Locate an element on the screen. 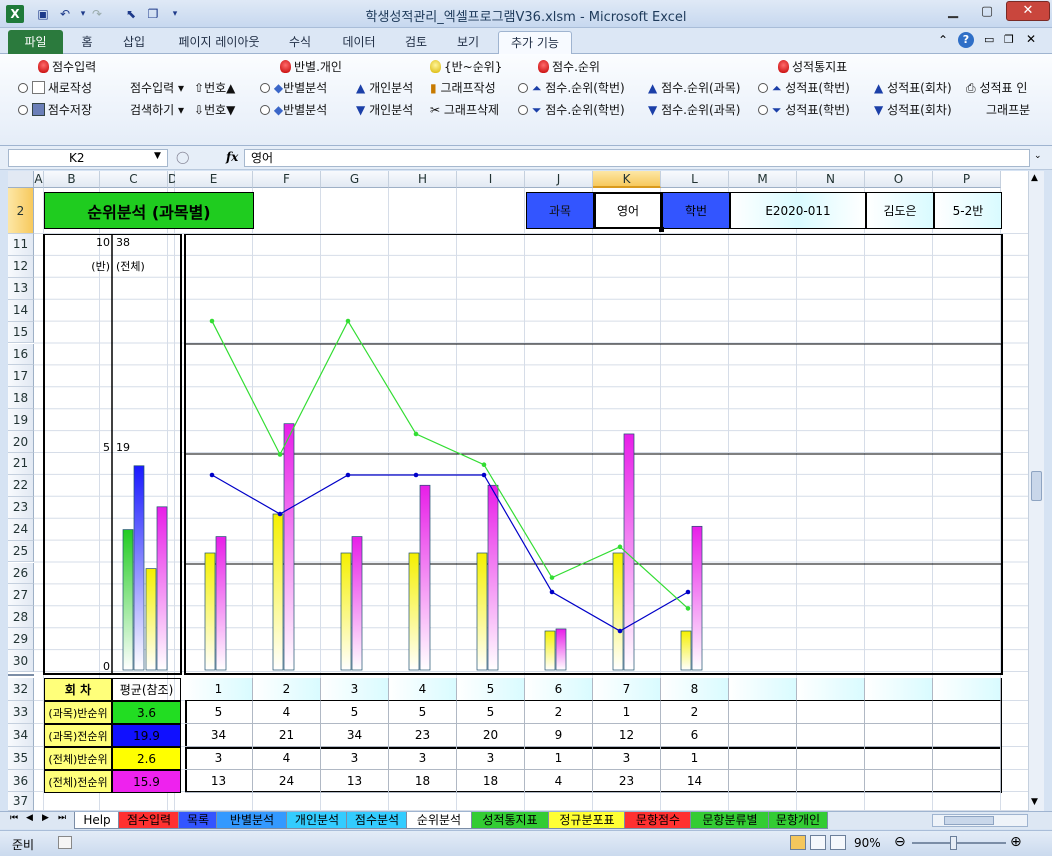 The height and width of the screenshot is (856, 1052). new-create-button: 새로작성 is located at coordinates (55, 88).